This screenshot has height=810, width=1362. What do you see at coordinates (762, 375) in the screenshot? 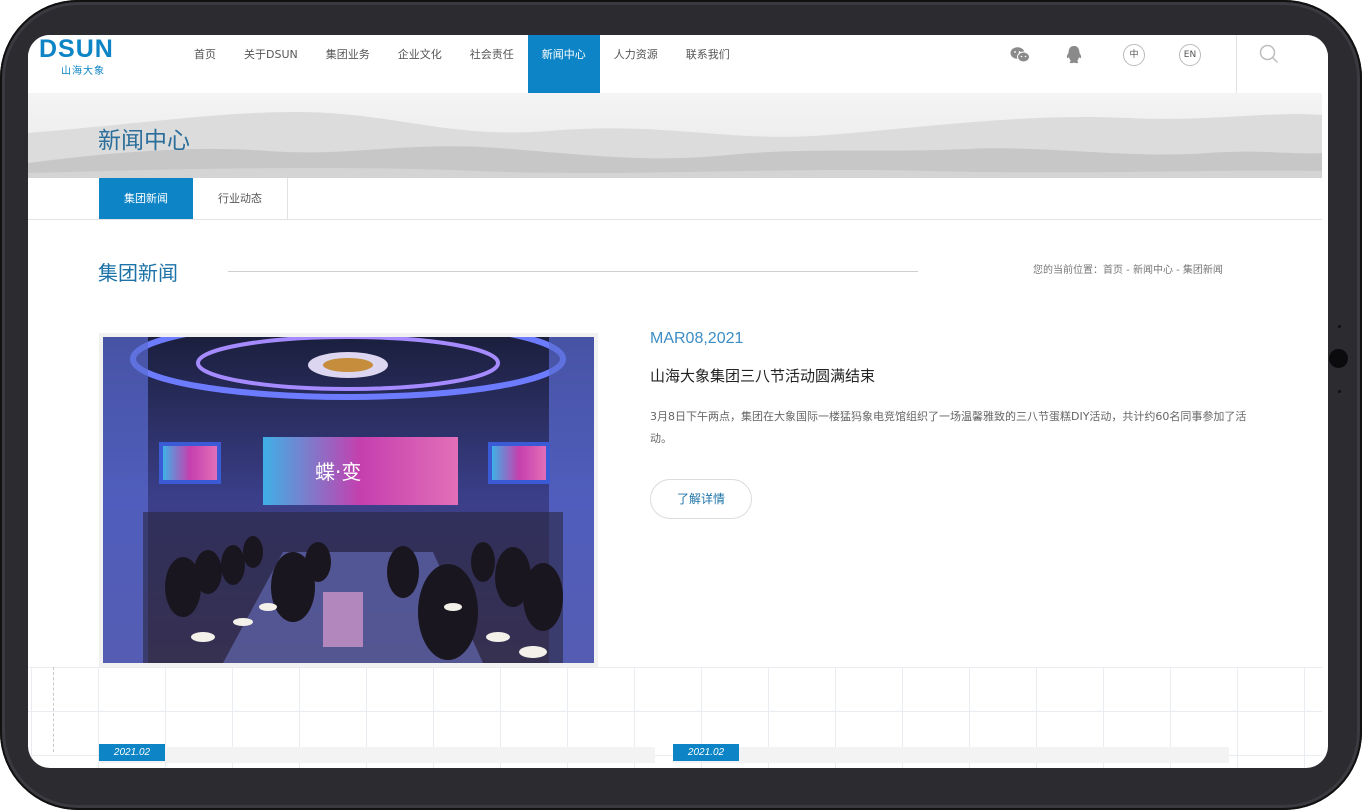
I see `article-title: 山海大象集团三八节活动圆满结束` at bounding box center [762, 375].